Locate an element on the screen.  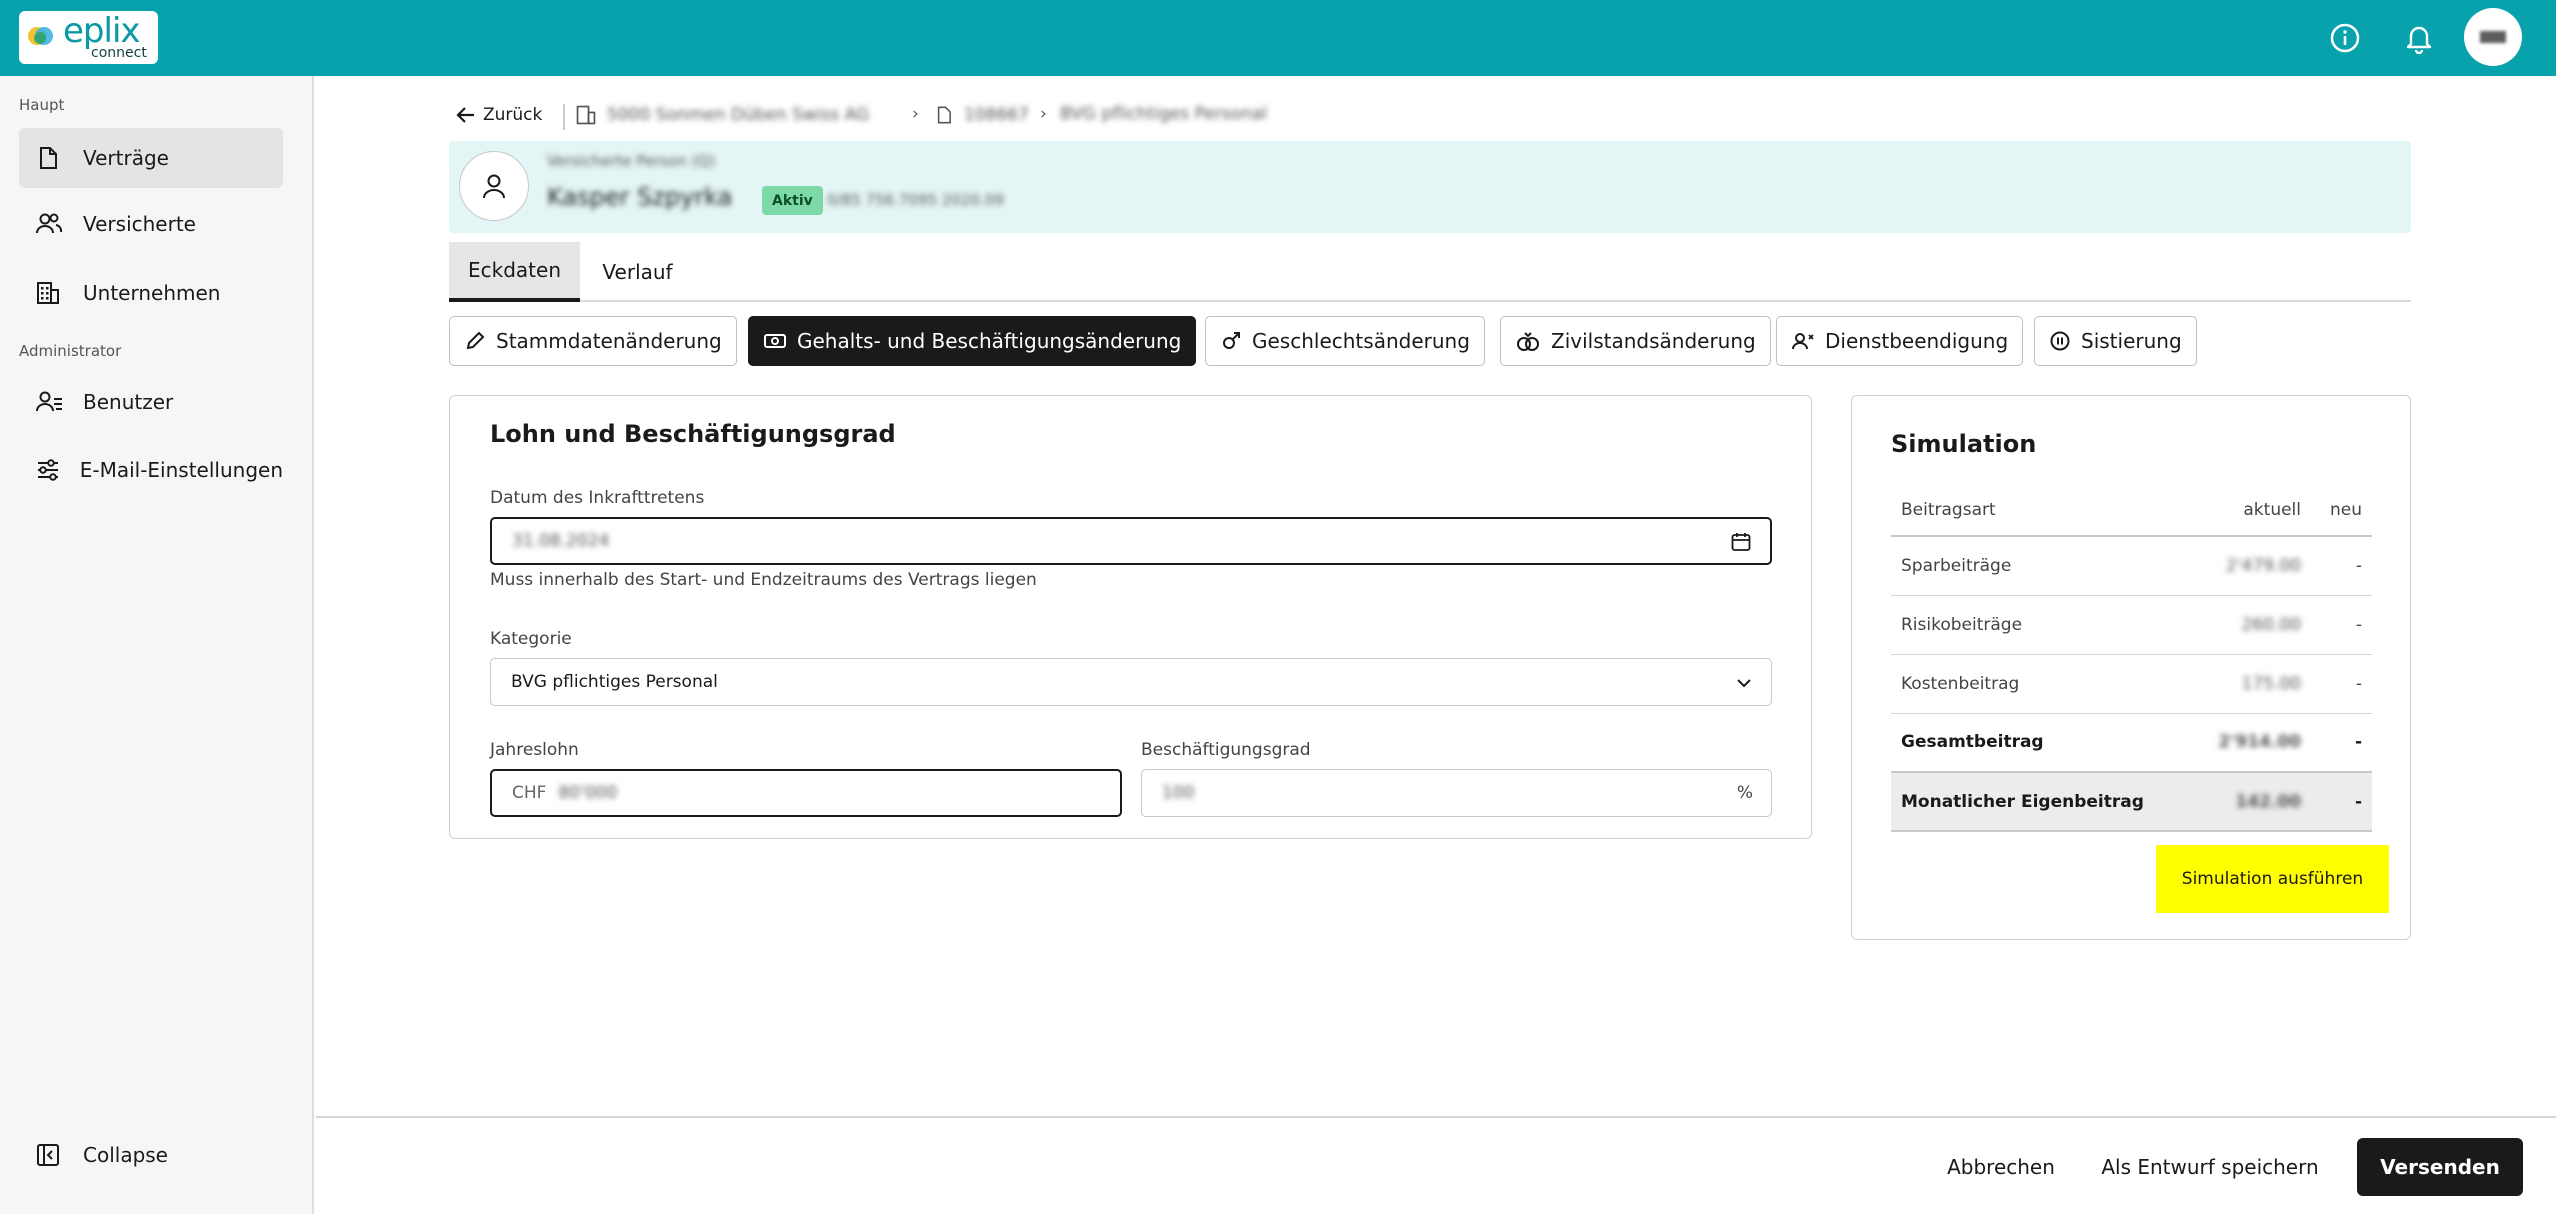
table-row: Sparbeiträge 2'479.00 - is located at coordinates (2131, 566).